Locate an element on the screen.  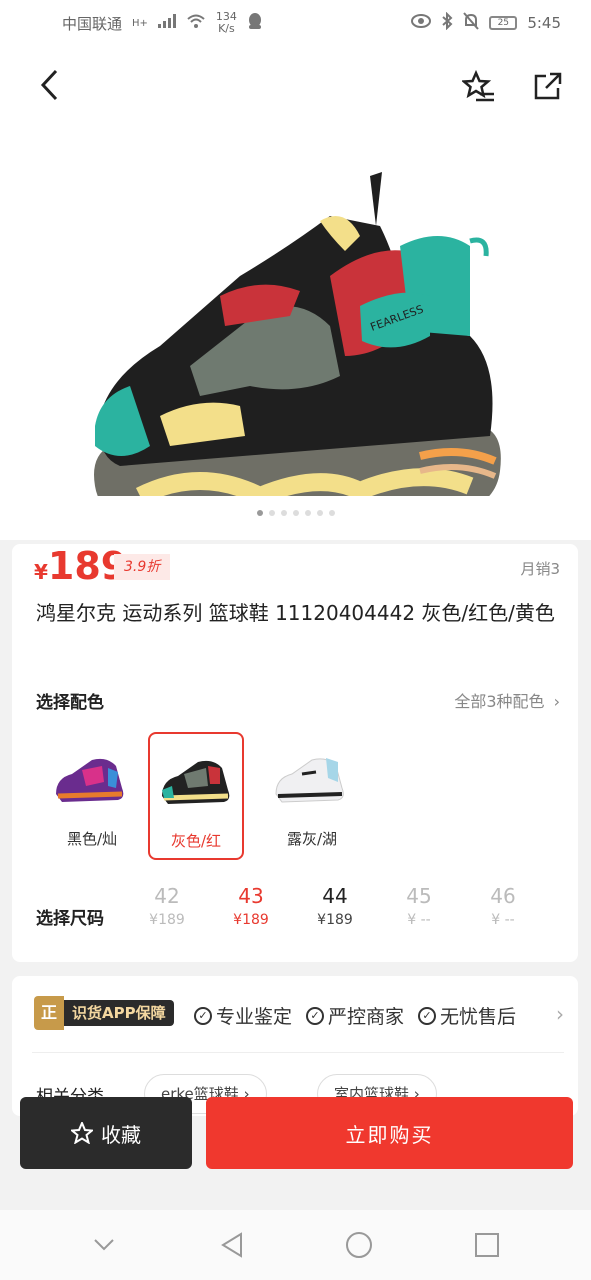
size-value: 44 is located at coordinates (335, 896).